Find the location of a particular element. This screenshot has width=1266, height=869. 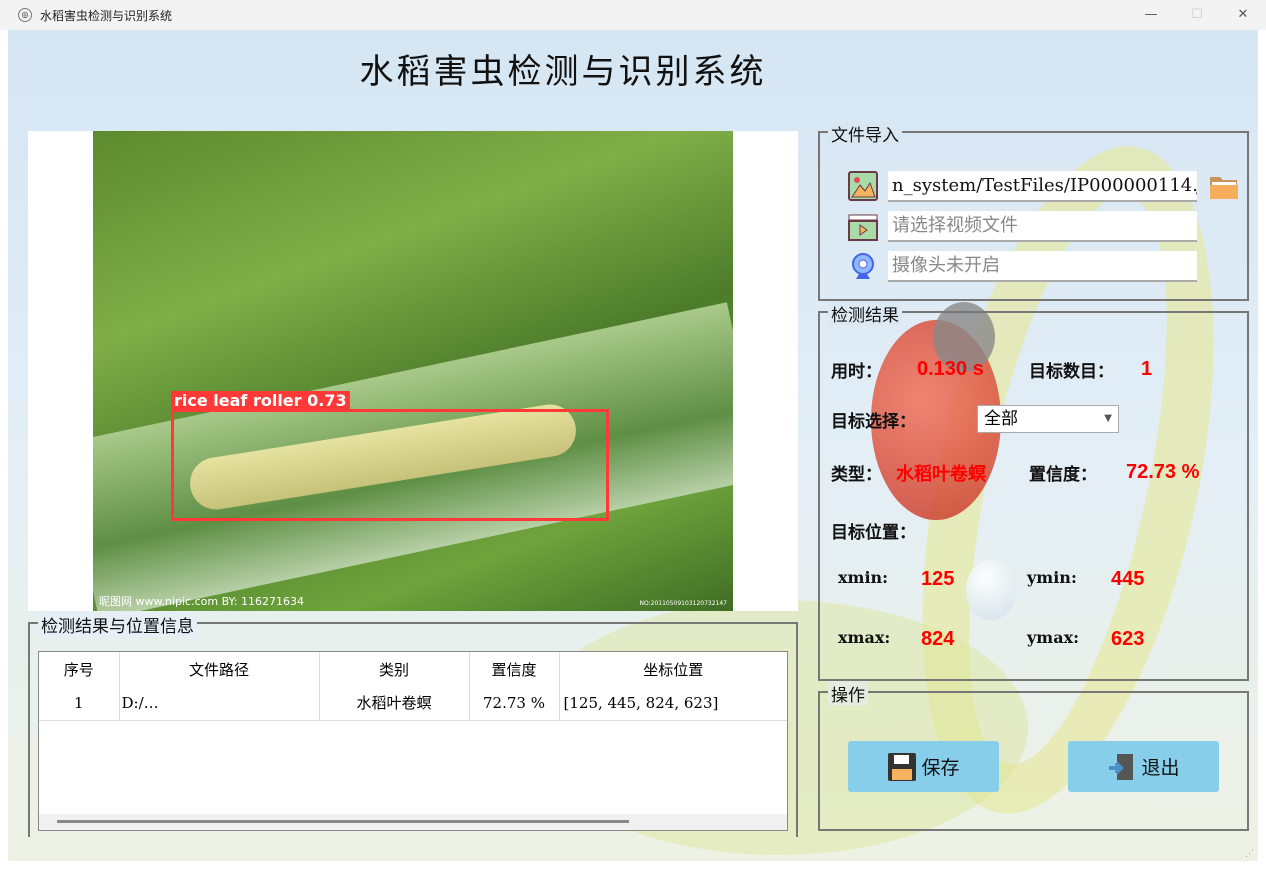

image-file-icon is located at coordinates (863, 186).